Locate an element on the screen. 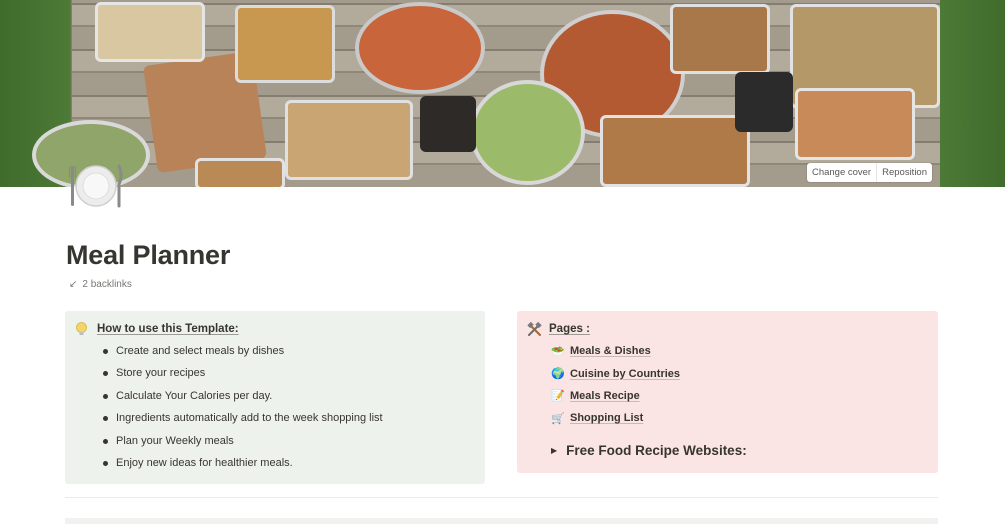 Image resolution: width=1005 pixels, height=524 pixels. bowl-icon: 🥗 is located at coordinates (558, 351).